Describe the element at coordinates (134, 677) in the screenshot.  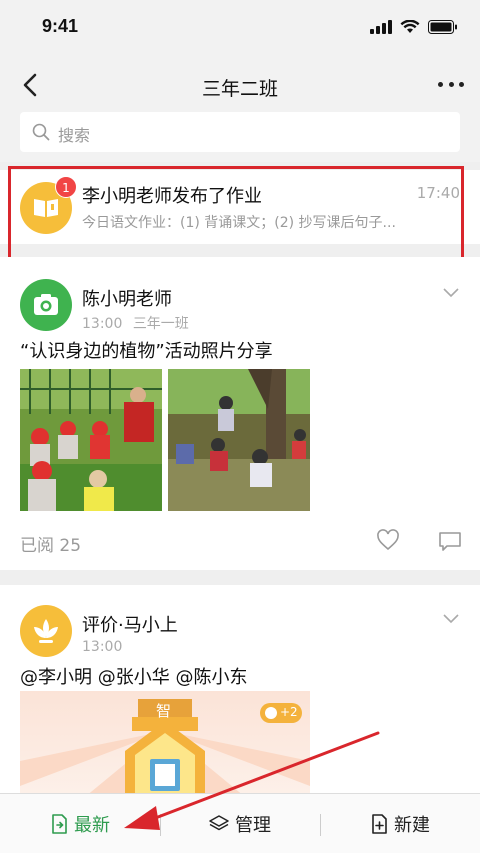
I see `post-mentions: @李小明 @张小华 @陈小东` at that location.